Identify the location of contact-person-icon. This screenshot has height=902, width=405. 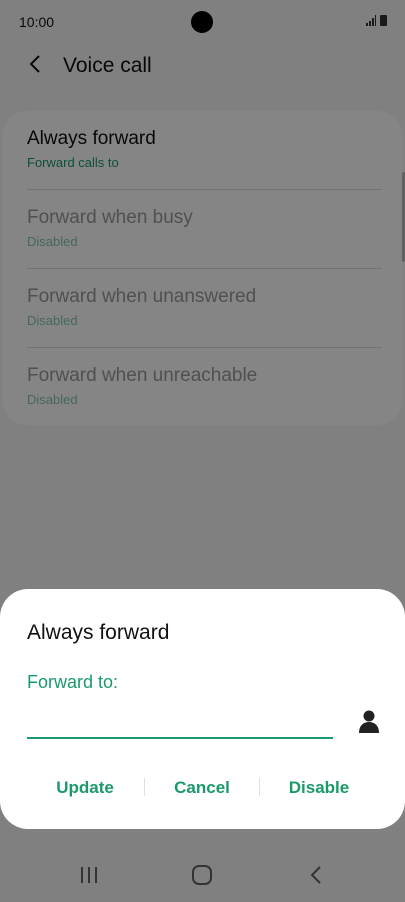
(369, 721).